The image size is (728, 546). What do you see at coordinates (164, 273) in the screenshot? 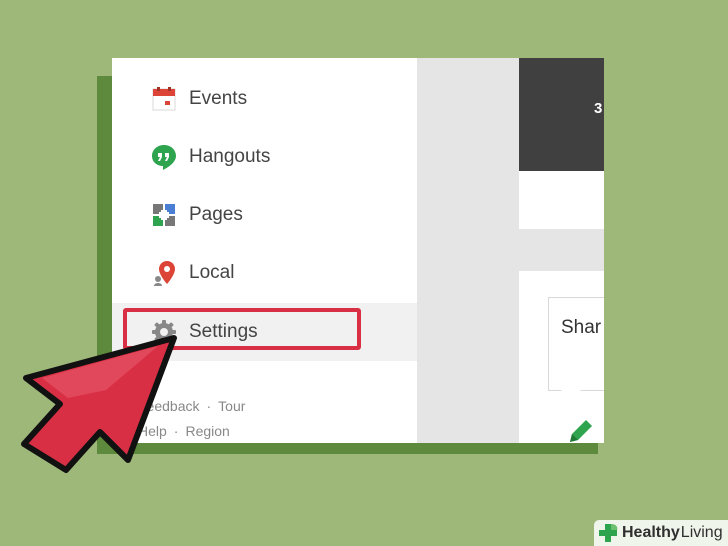
I see `map-pin-icon` at bounding box center [164, 273].